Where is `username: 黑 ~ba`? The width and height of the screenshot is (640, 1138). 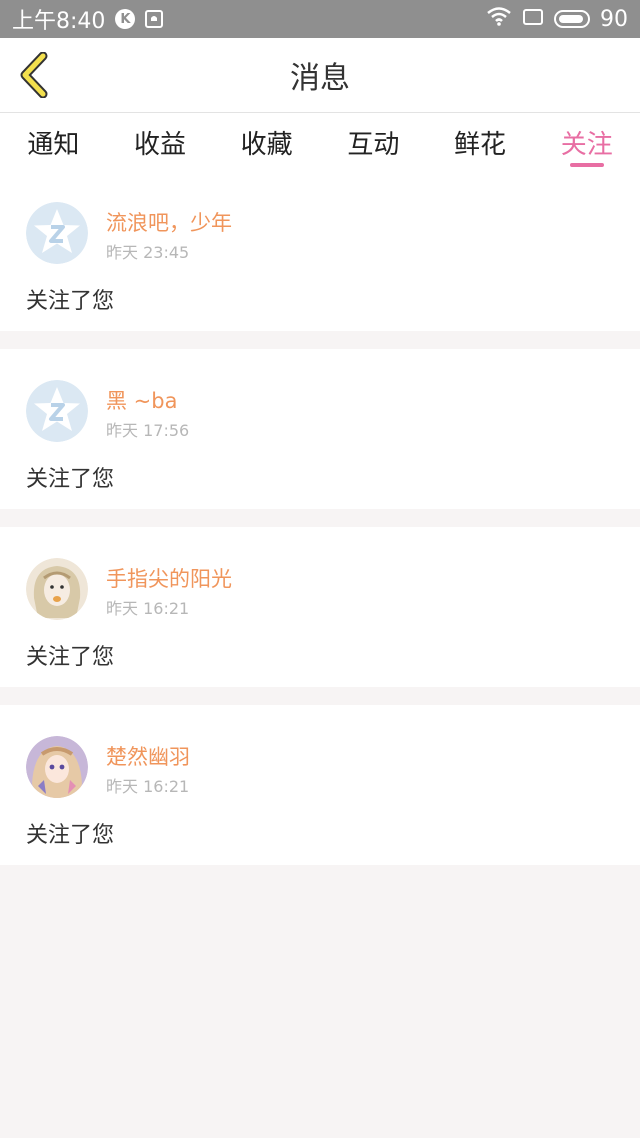 username: 黑 ~ba is located at coordinates (141, 400).